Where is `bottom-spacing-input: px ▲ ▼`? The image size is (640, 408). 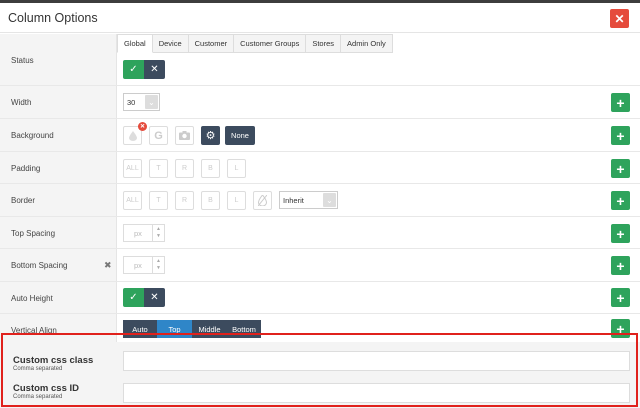 bottom-spacing-input: px ▲ ▼ is located at coordinates (144, 265).